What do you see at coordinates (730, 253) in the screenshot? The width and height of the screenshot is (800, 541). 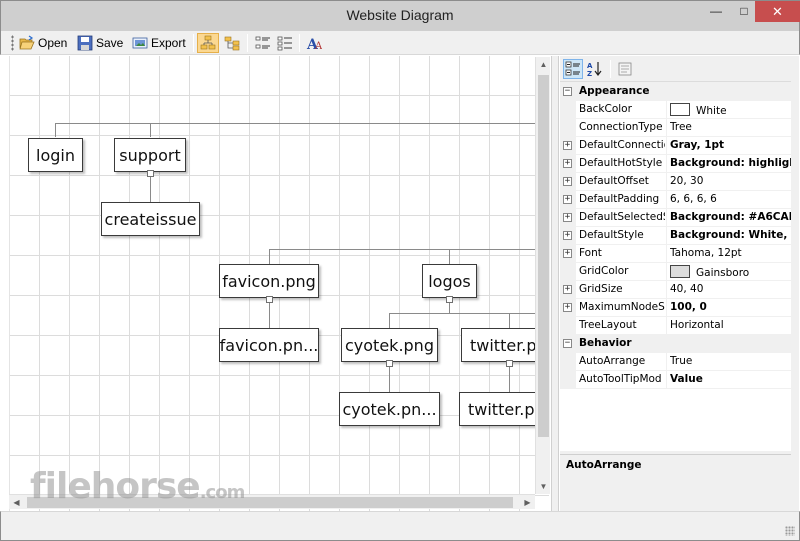 I see `property-value: Tahoma, 12pt` at bounding box center [730, 253].